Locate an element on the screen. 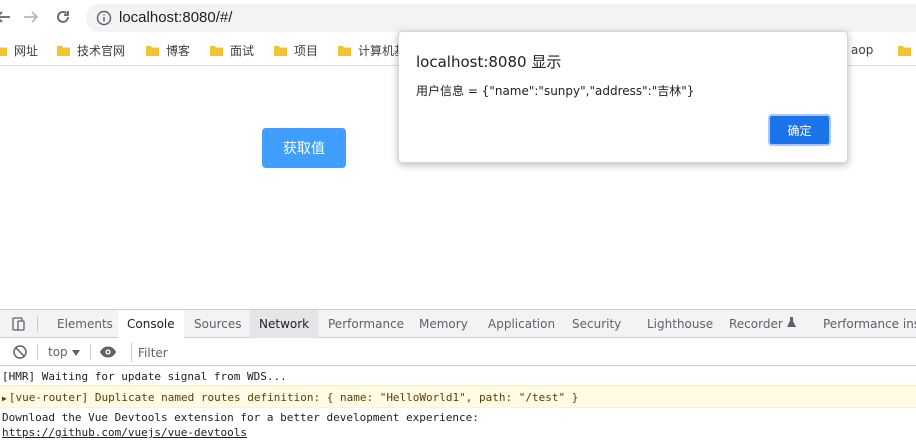  tab-console: Console is located at coordinates (151, 324).